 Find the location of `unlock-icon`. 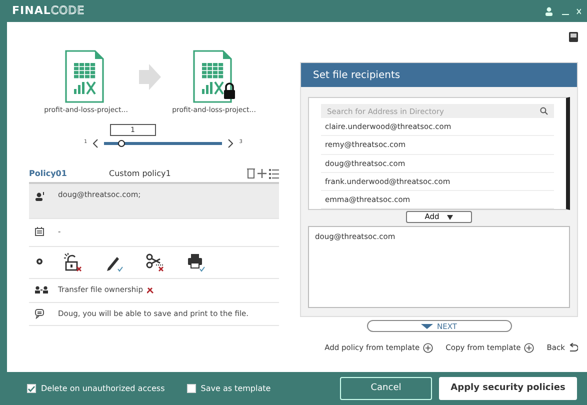

unlock-icon is located at coordinates (73, 262).